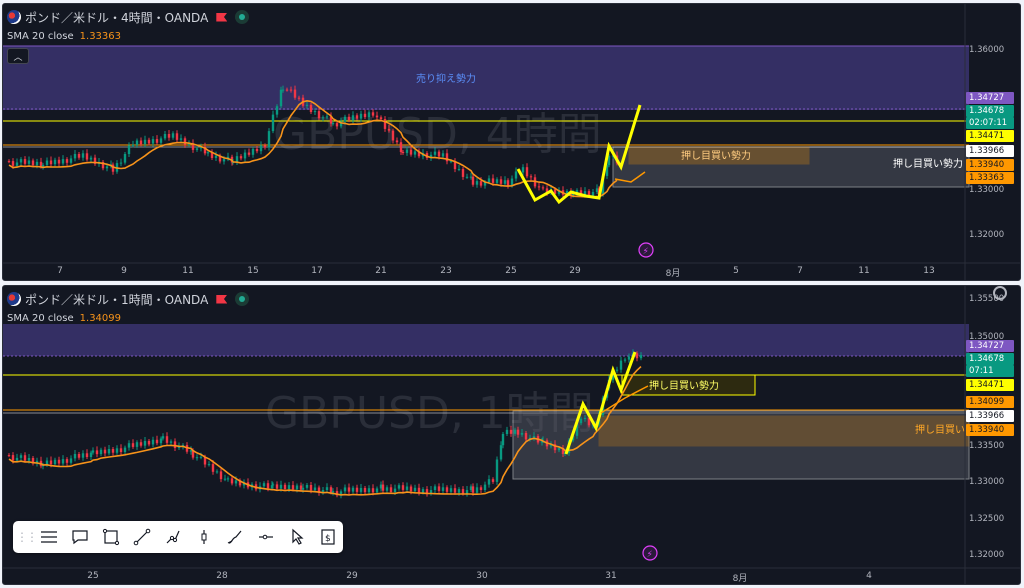 This screenshot has height=588, width=1024. Describe the element at coordinates (79, 537) in the screenshot. I see `comment-icon` at that location.